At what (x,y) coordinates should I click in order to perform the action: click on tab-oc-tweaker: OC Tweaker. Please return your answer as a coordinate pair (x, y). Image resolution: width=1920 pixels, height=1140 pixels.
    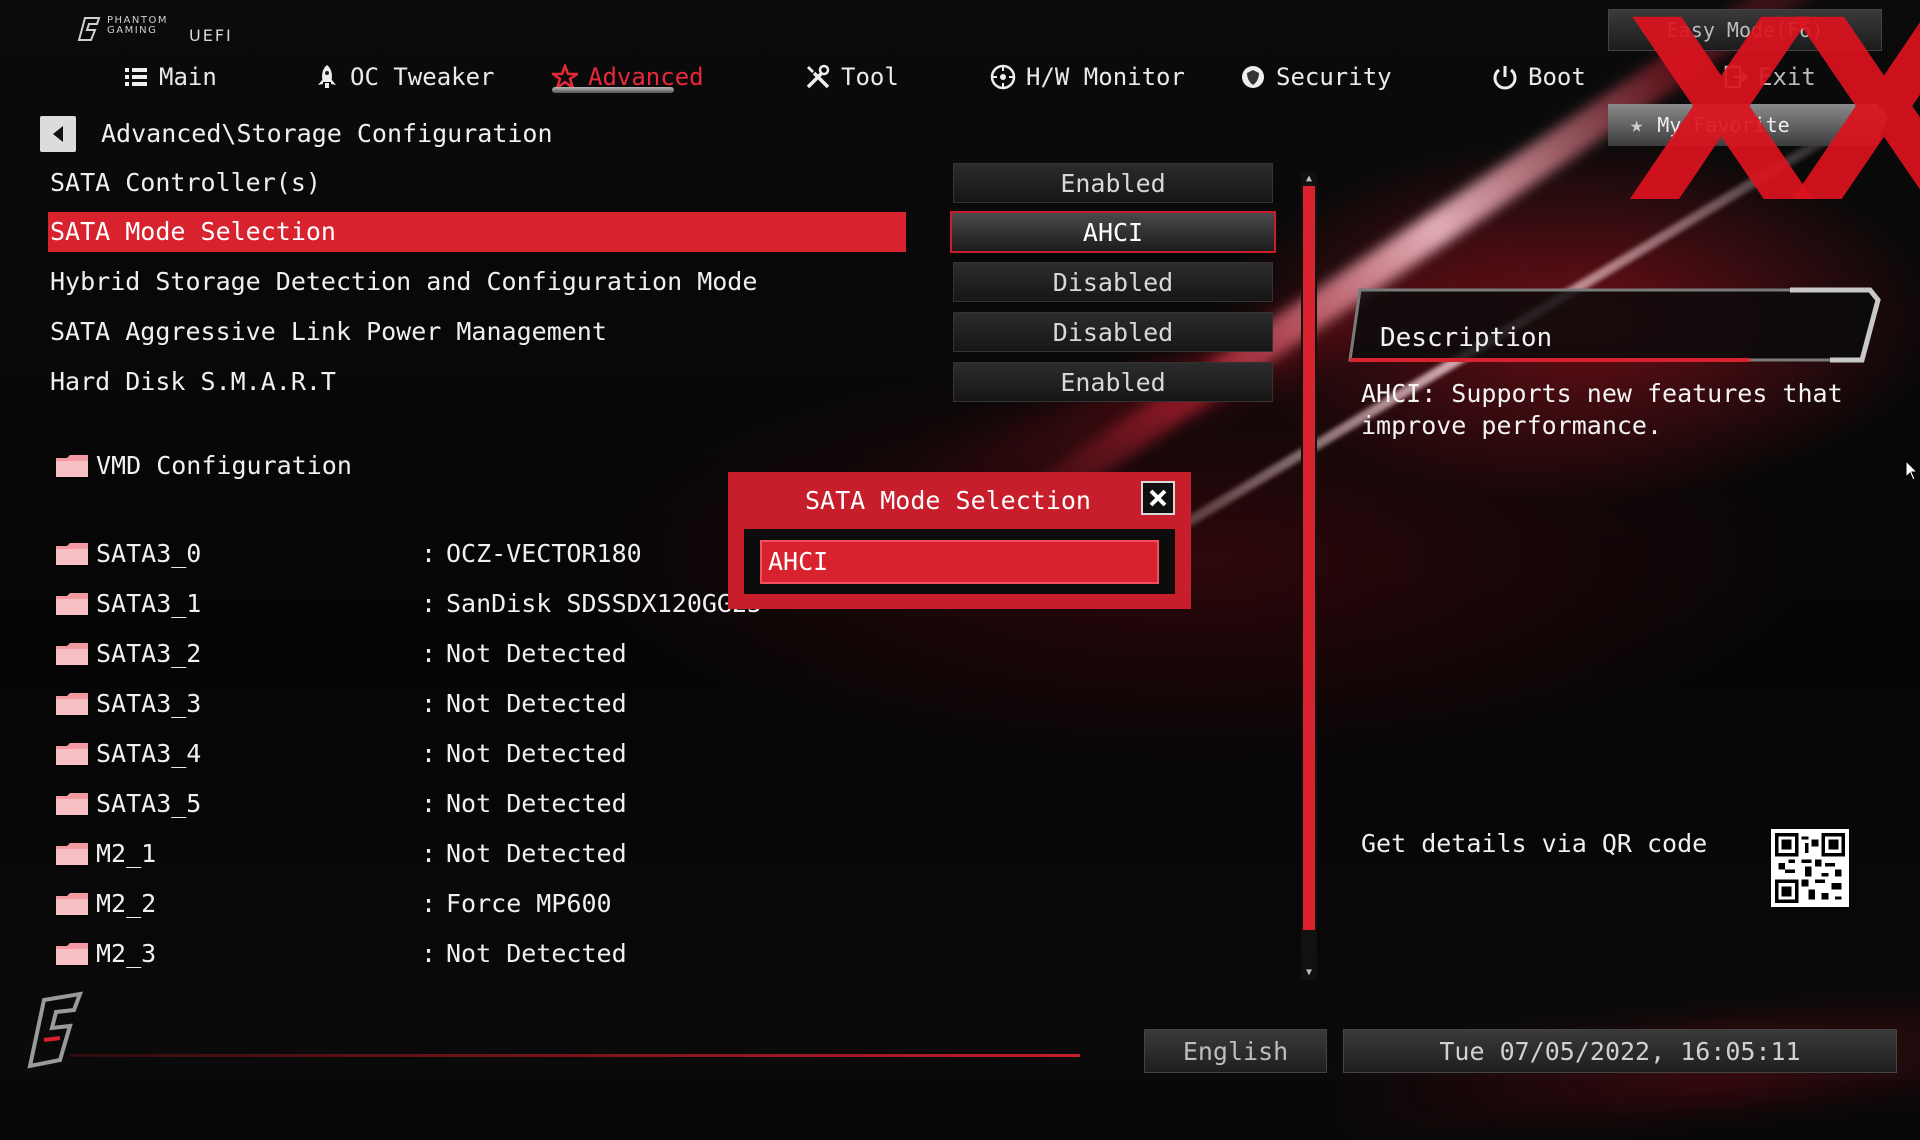
    Looking at the image, I should click on (404, 77).